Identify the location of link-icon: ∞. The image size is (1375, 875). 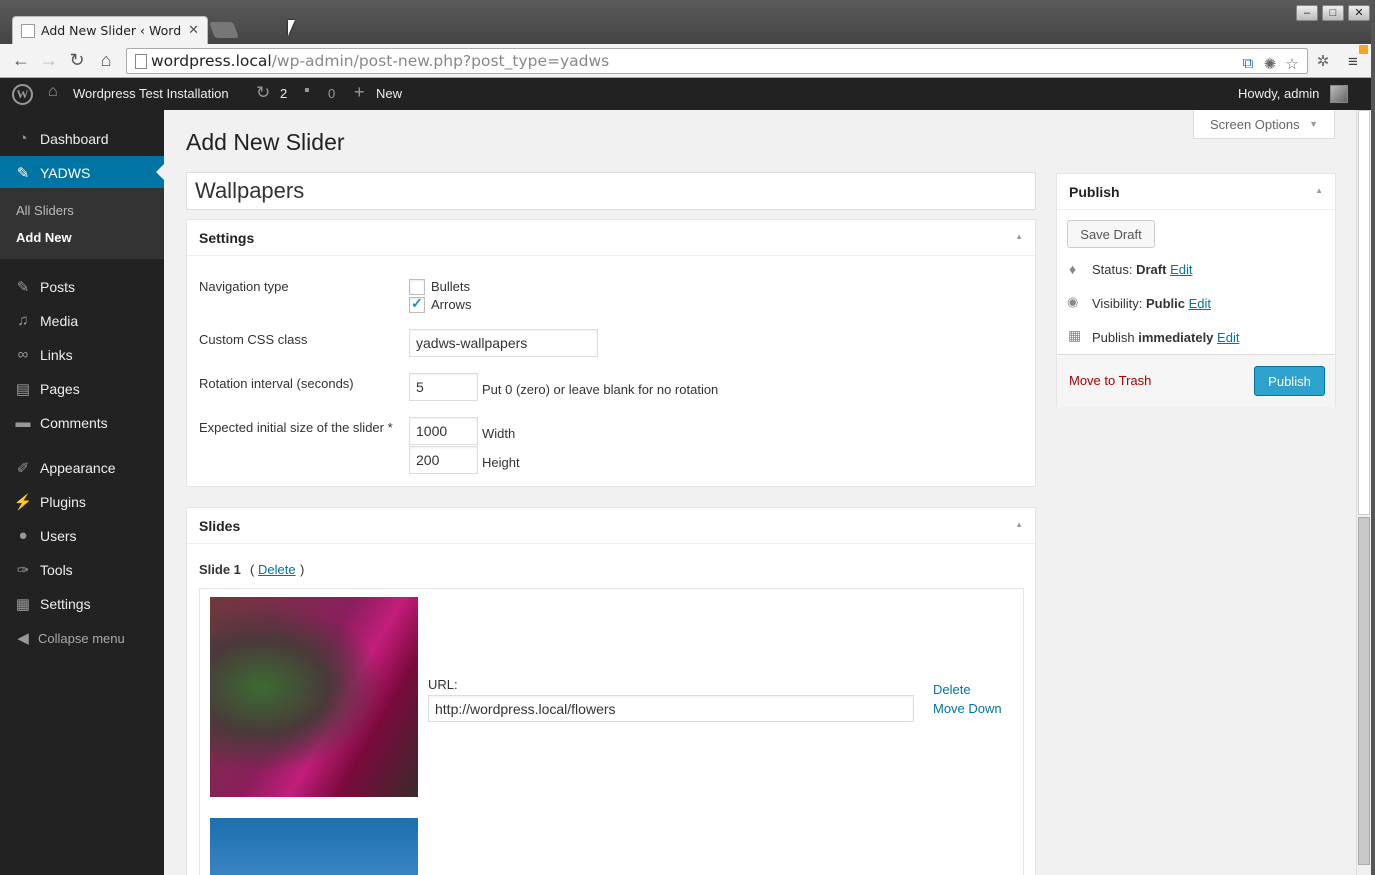
(23, 354).